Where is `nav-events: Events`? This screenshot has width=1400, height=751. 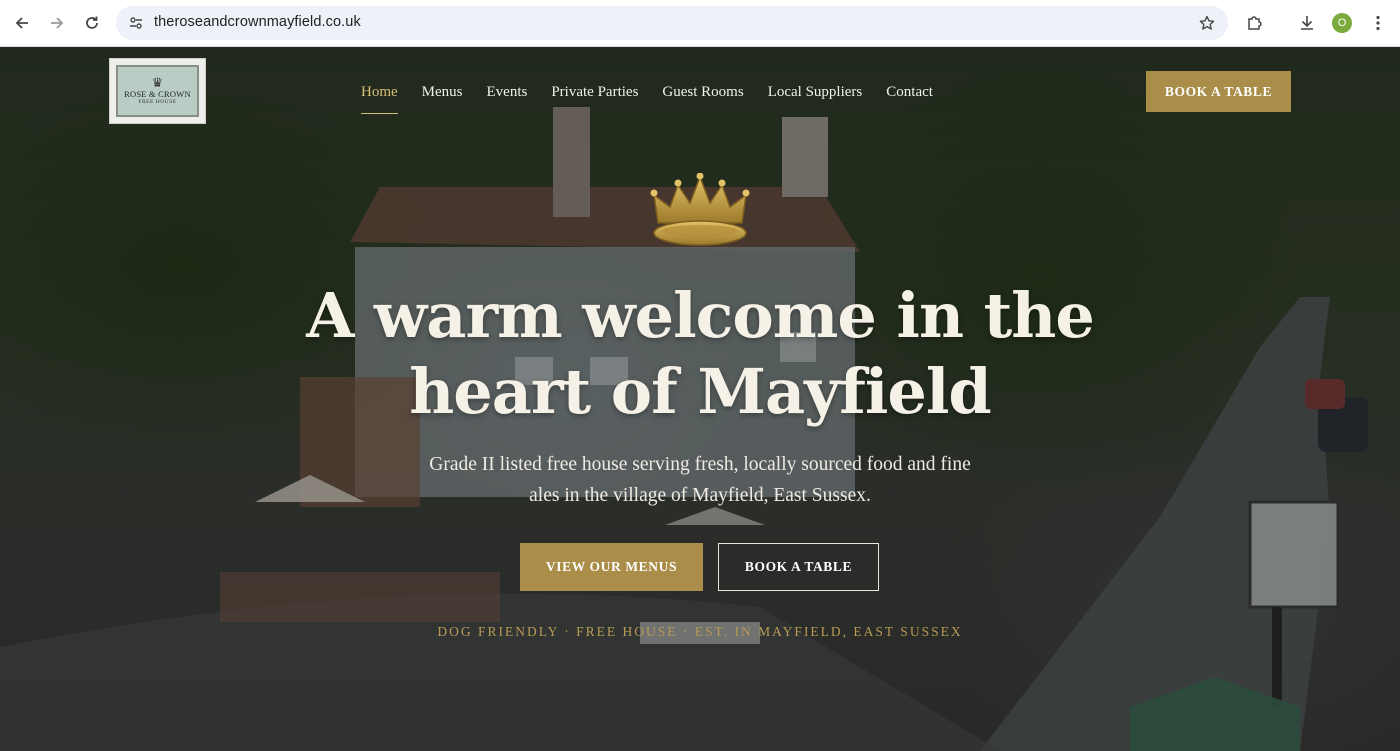
nav-events: Events is located at coordinates (507, 94).